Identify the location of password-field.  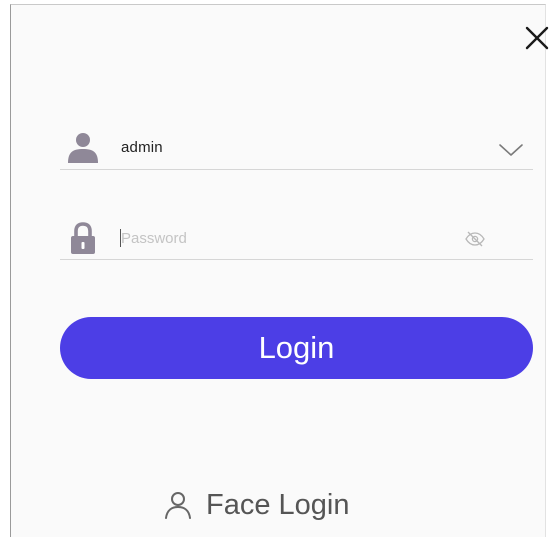
(296, 239).